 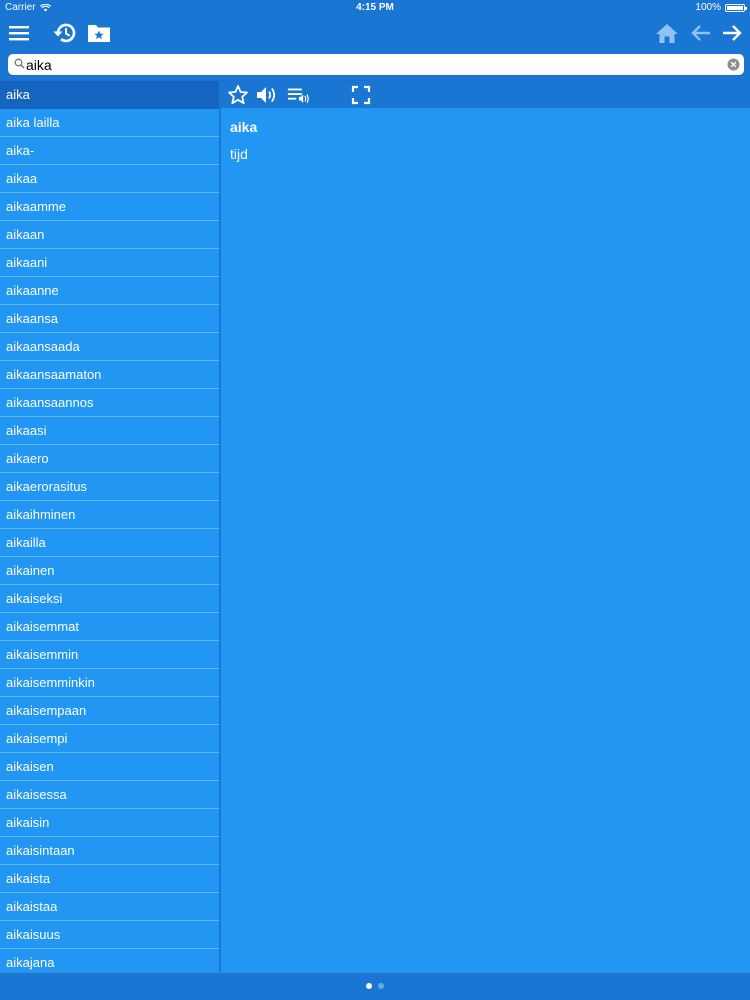 I want to click on favorite-button, so click(x=238, y=95).